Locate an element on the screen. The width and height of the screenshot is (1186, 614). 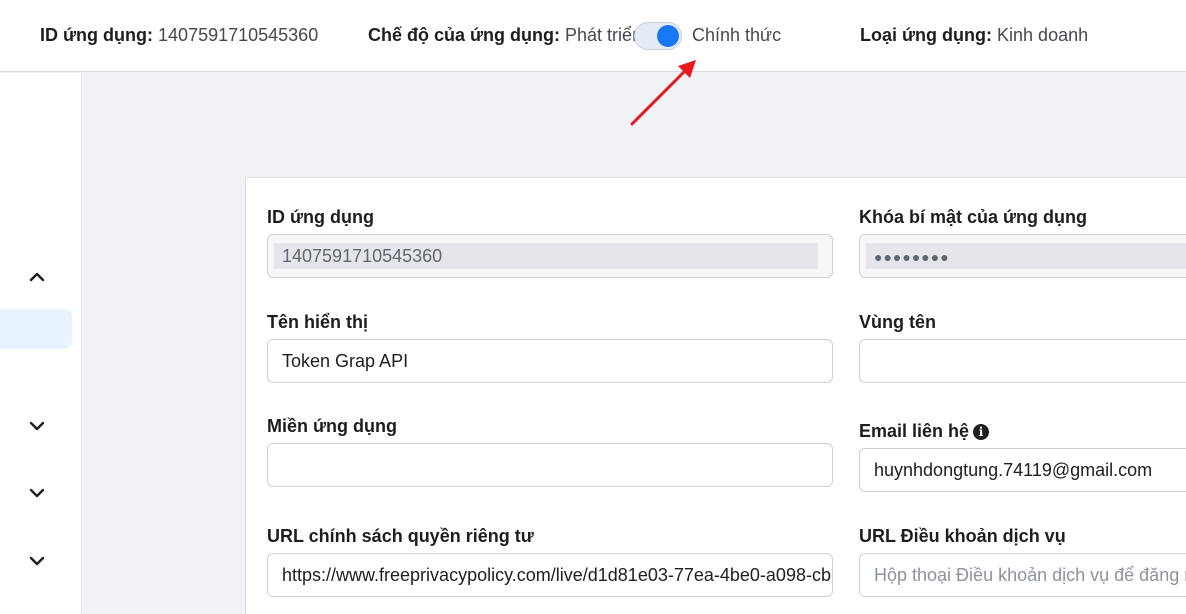
contact-email-input: huynhdongtung.74119@gmail.com is located at coordinates (1022, 470).